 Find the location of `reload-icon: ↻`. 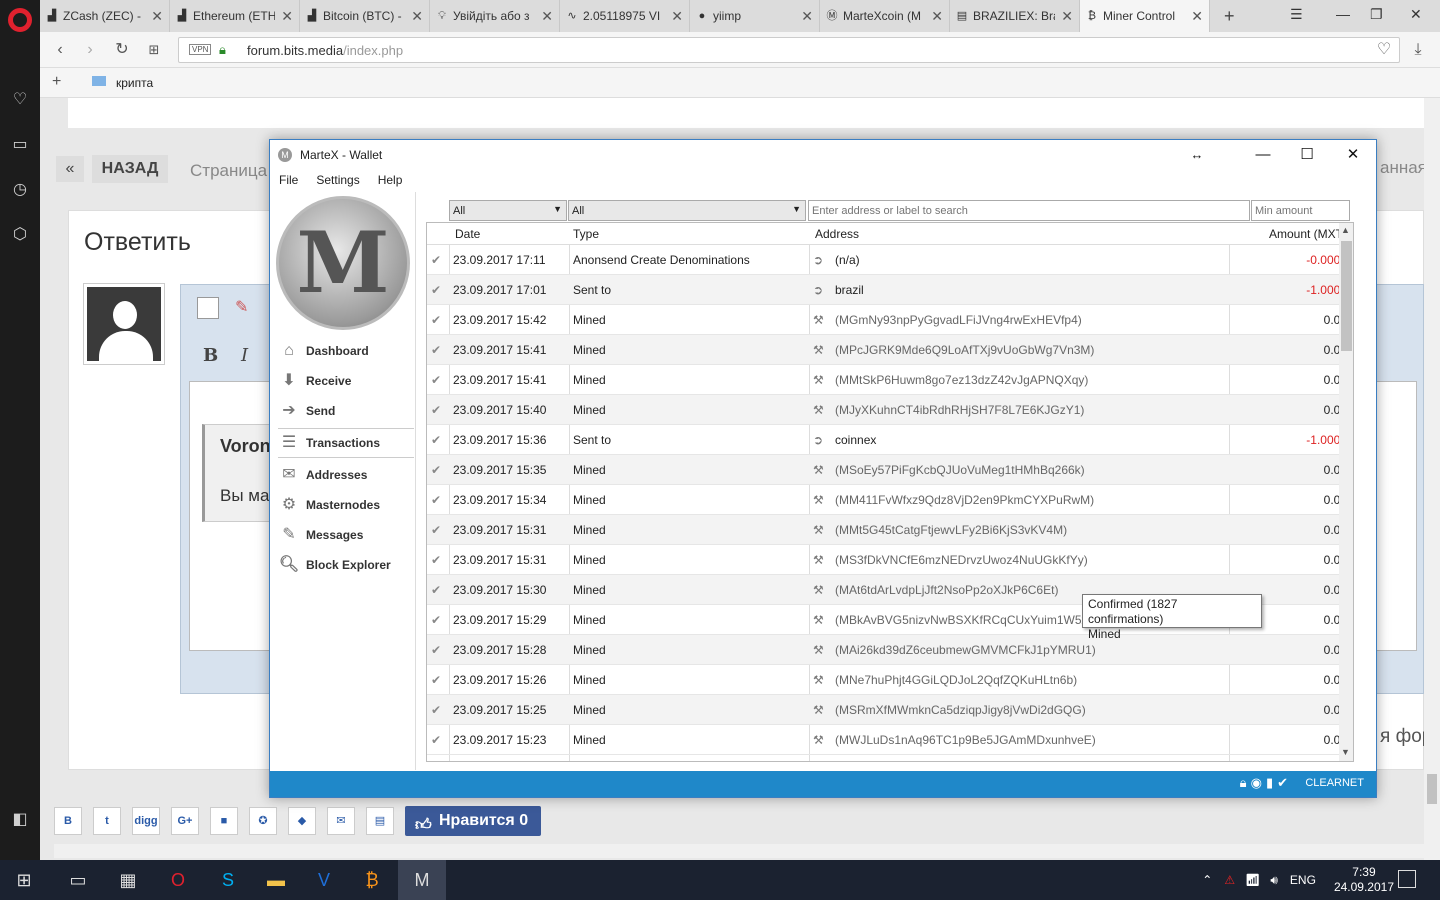

reload-icon: ↻ is located at coordinates (122, 50).